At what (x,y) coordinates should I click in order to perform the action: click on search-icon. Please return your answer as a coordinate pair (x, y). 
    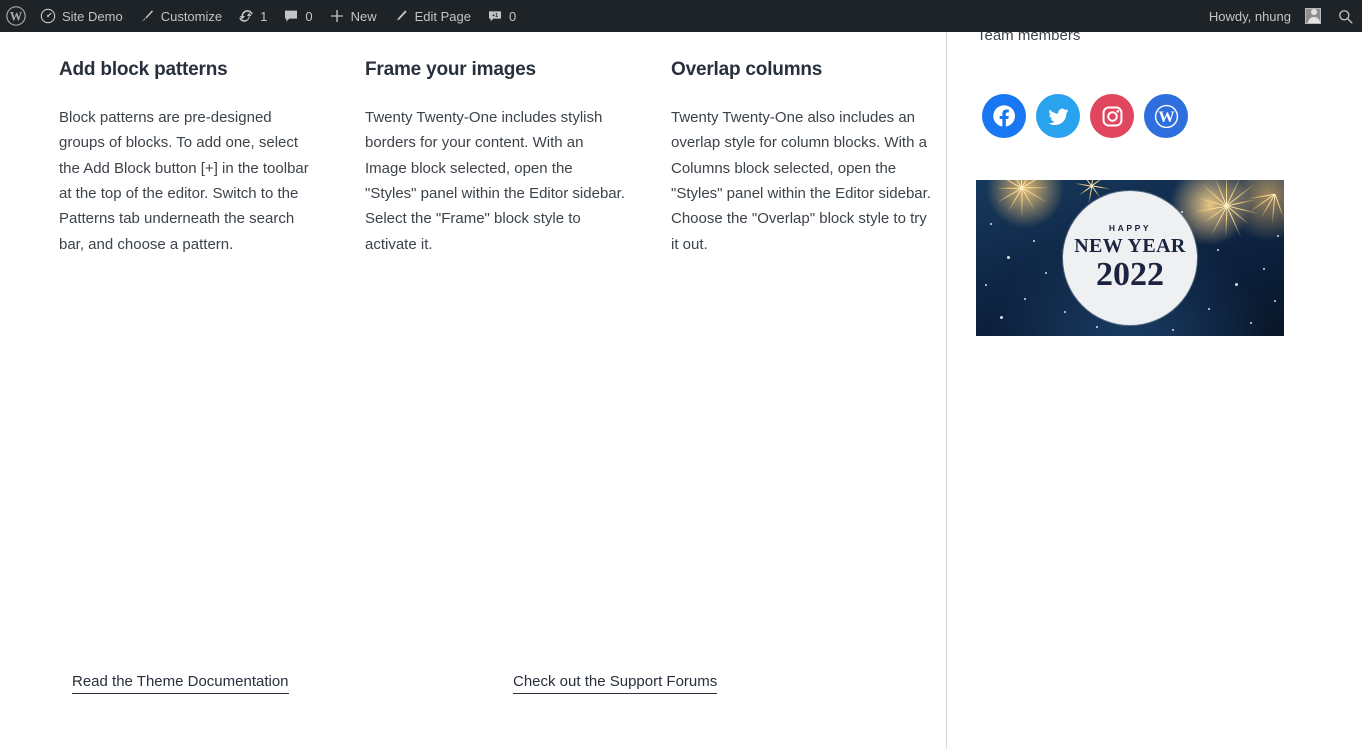
    Looking at the image, I should click on (1345, 16).